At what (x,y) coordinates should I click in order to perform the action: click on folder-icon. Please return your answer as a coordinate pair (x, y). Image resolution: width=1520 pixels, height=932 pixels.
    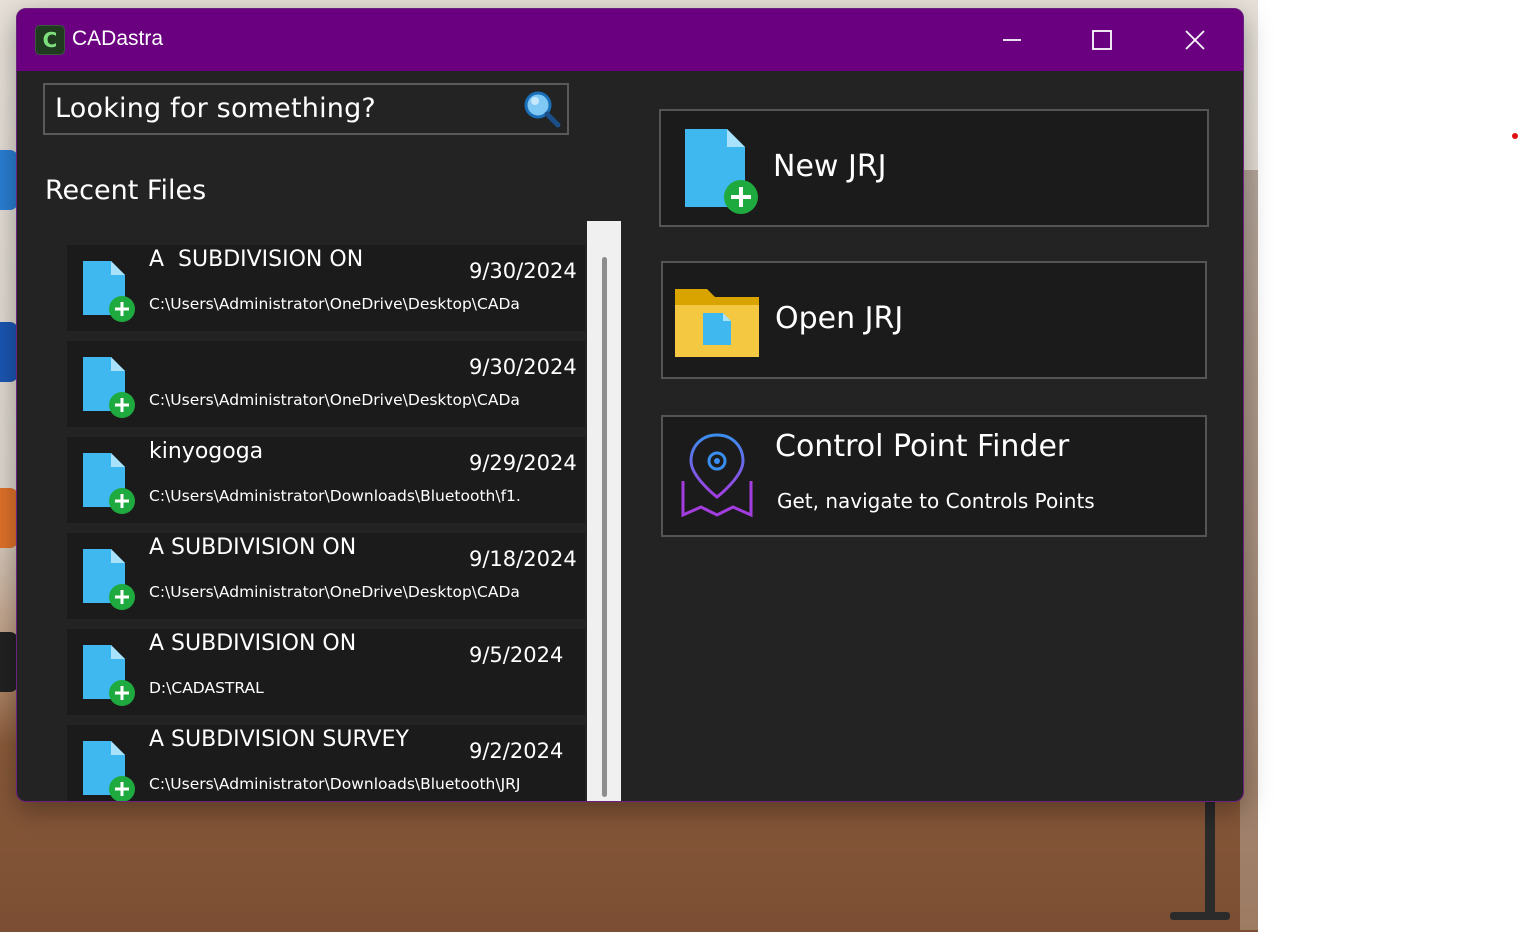
    Looking at the image, I should click on (717, 323).